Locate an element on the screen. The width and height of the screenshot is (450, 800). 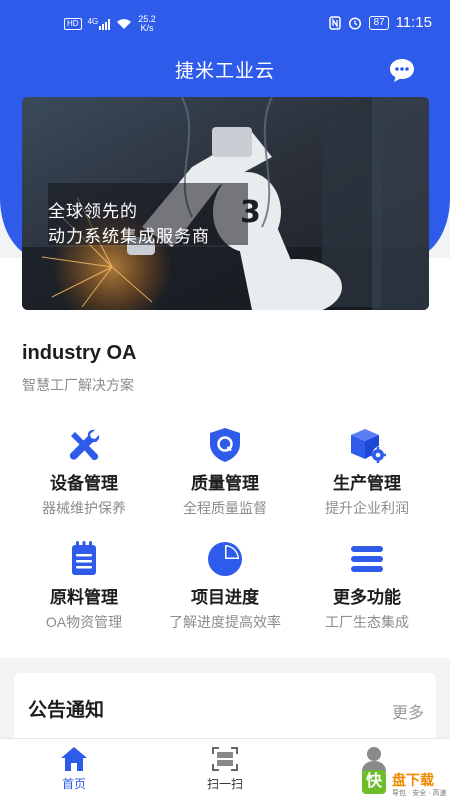
clock: 11:15 is located at coordinates (413, 22).